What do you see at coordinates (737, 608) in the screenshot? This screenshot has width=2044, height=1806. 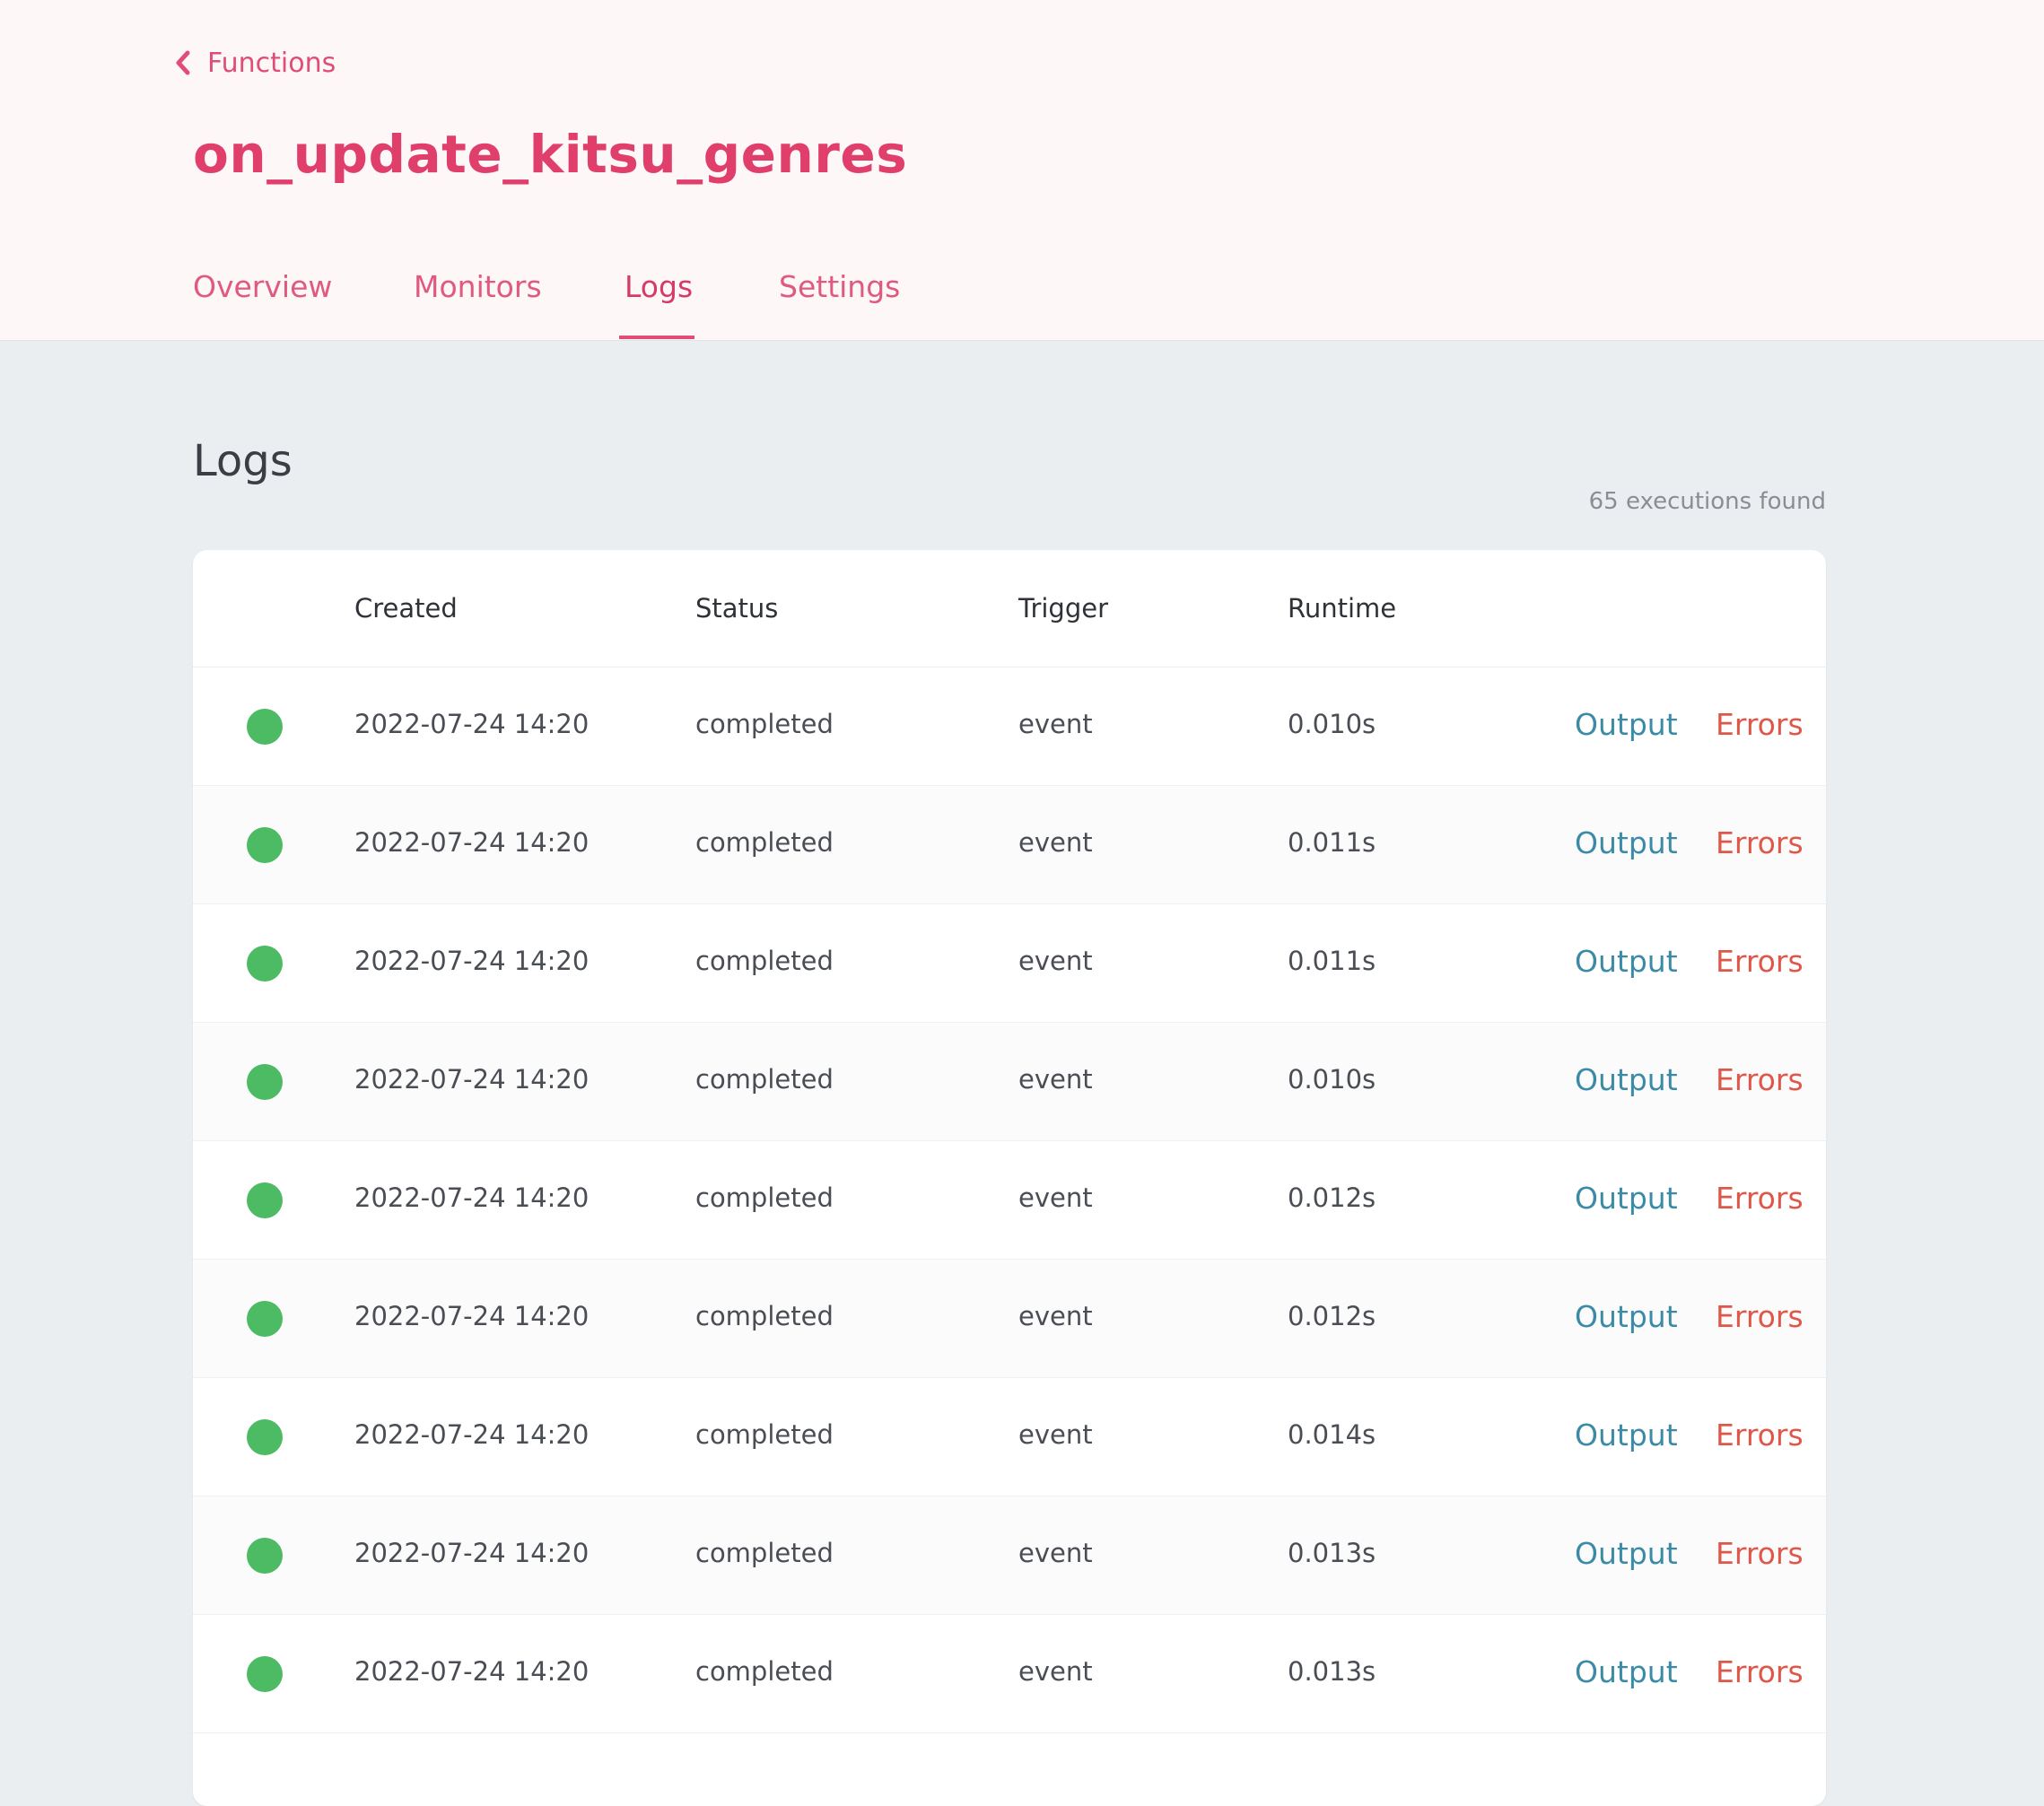 I see `column-header-status: Status` at bounding box center [737, 608].